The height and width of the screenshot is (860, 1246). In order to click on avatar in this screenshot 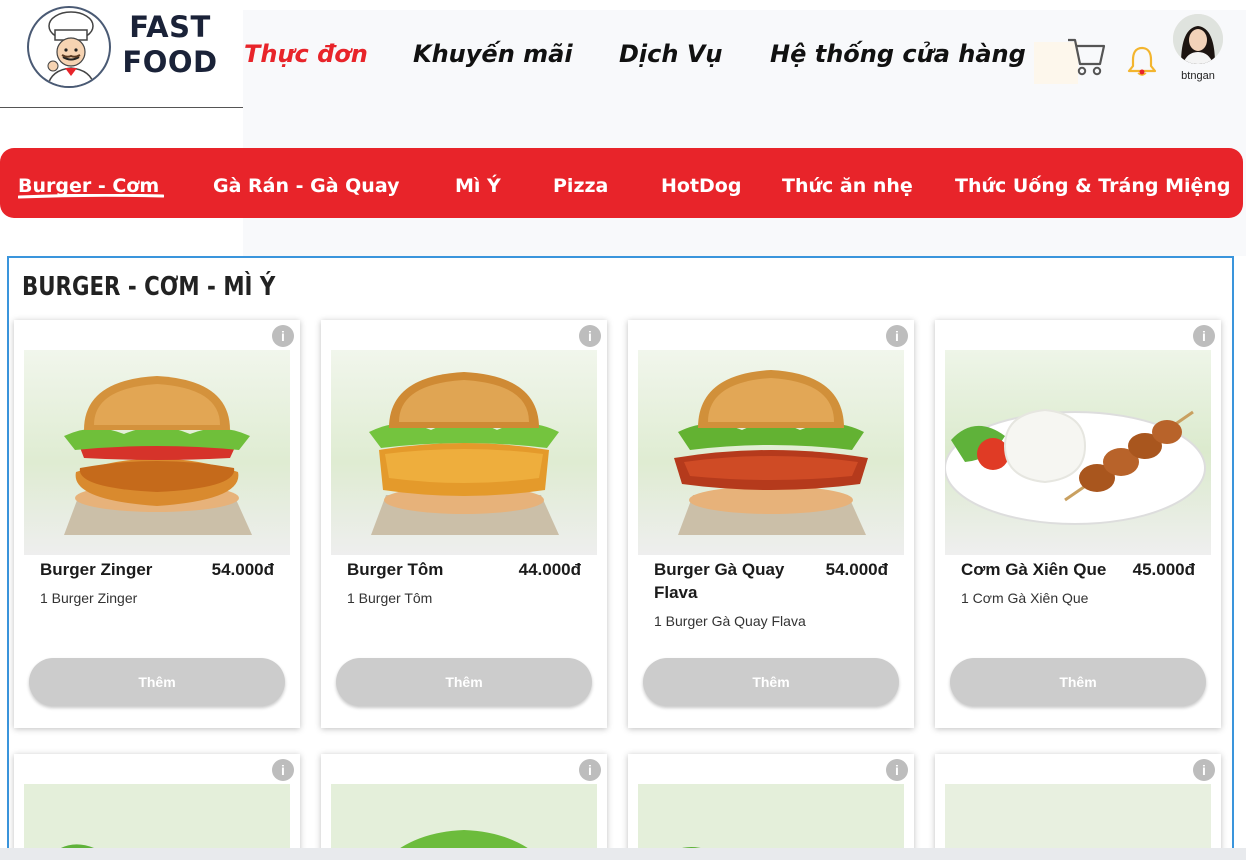, I will do `click(1198, 39)`.